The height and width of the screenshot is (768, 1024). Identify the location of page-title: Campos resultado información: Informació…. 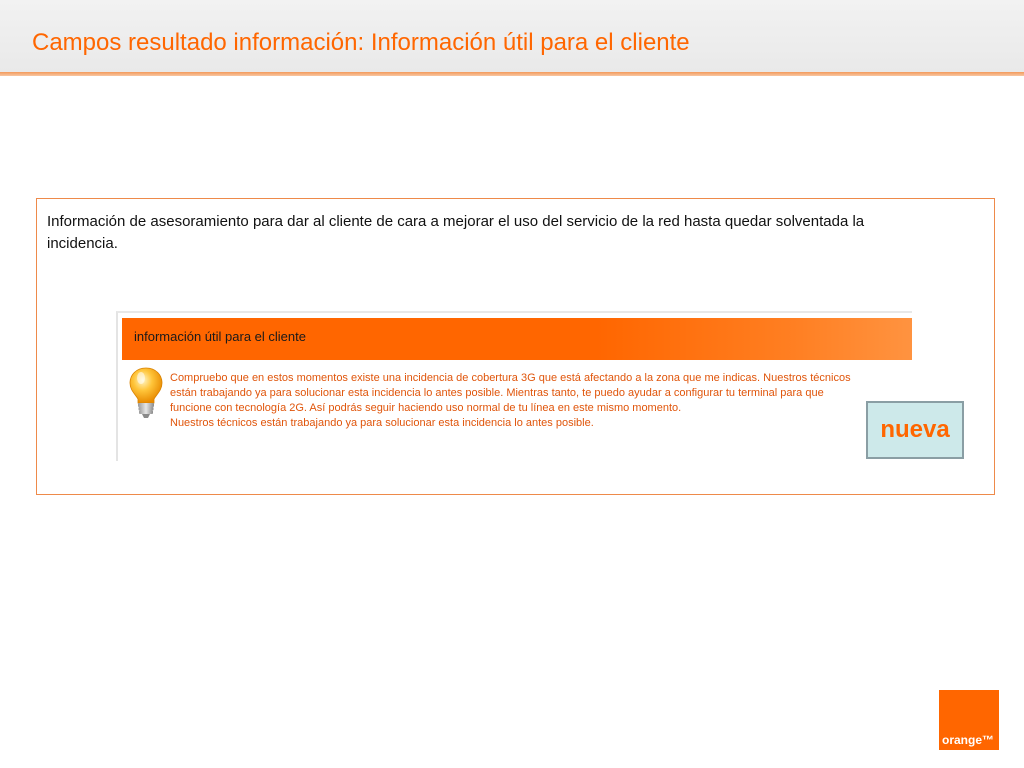
(361, 42).